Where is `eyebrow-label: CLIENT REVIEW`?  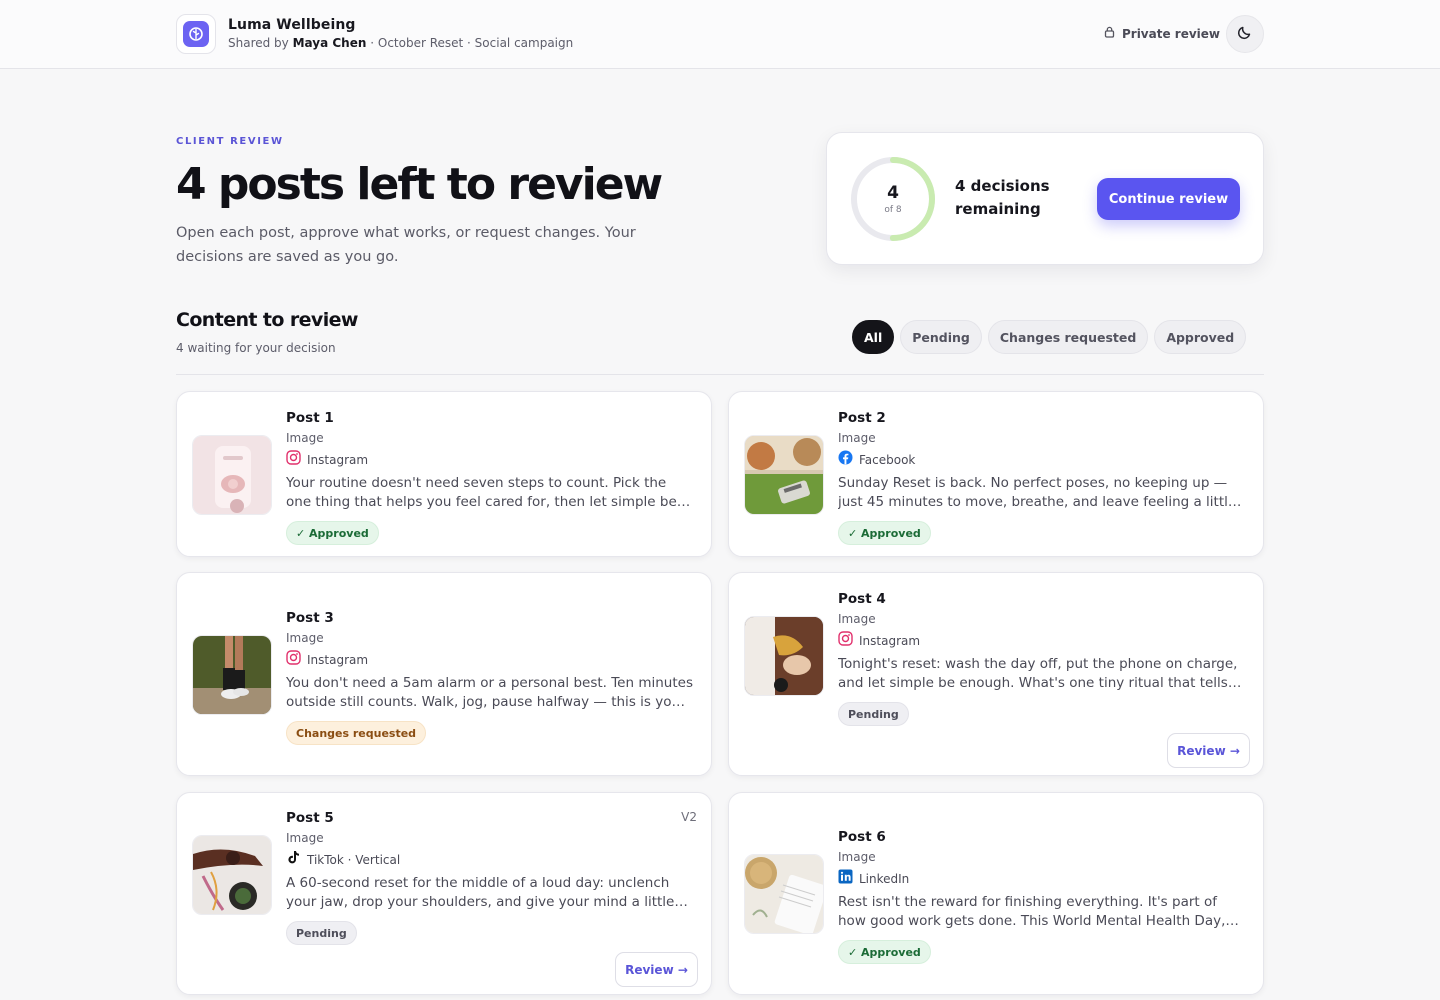
eyebrow-label: CLIENT REVIEW is located at coordinates (230, 141).